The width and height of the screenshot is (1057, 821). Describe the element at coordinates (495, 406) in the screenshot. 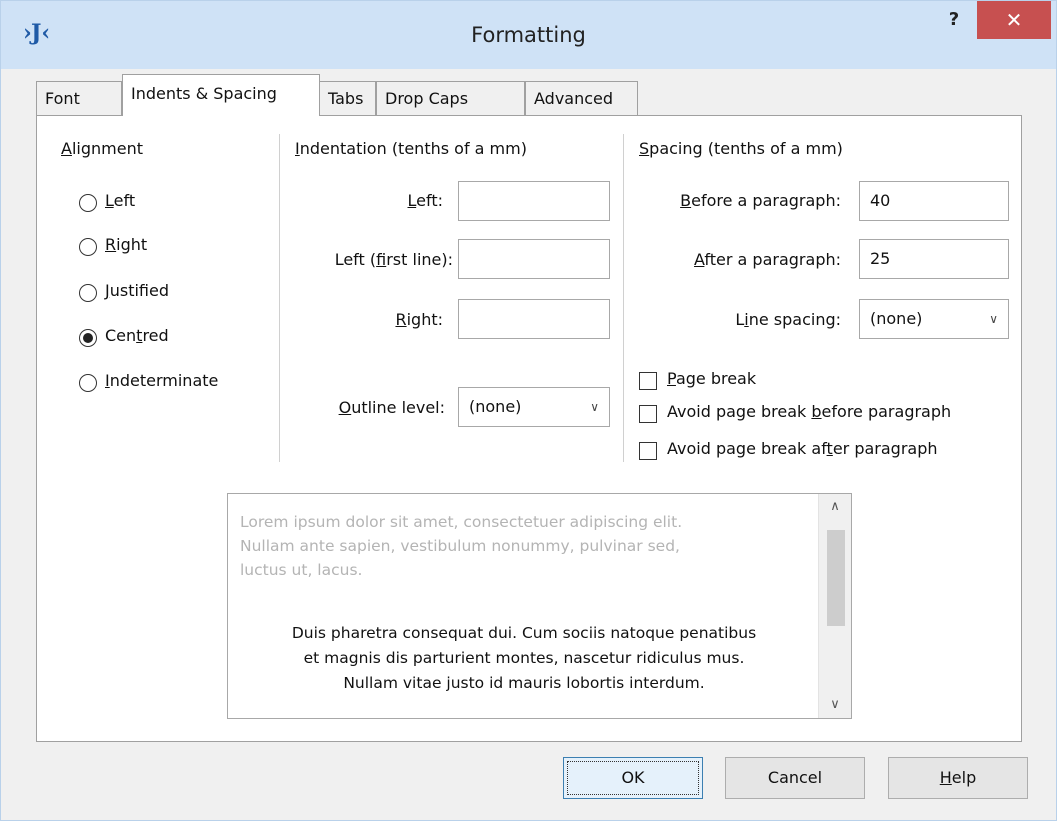

I see `outline-level-value: (none)` at that location.